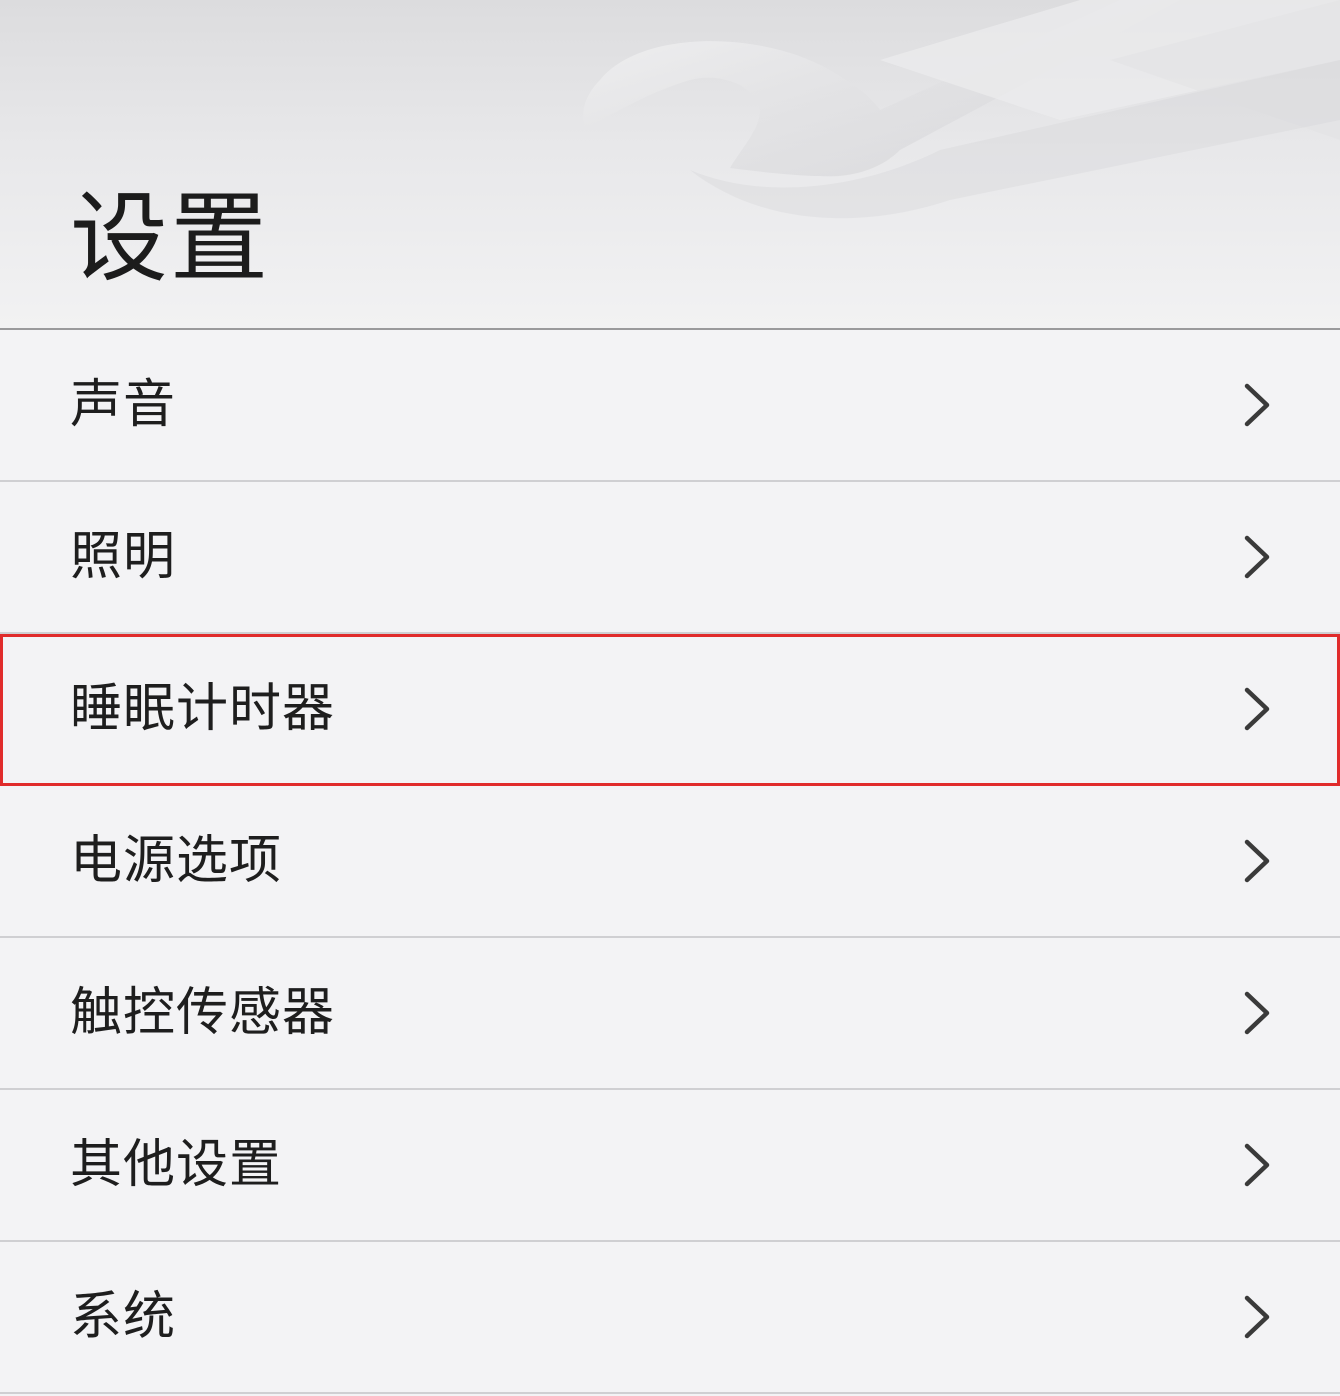  What do you see at coordinates (670, 710) in the screenshot?
I see `menu-item-sleep-timer: 睡眠计时器` at bounding box center [670, 710].